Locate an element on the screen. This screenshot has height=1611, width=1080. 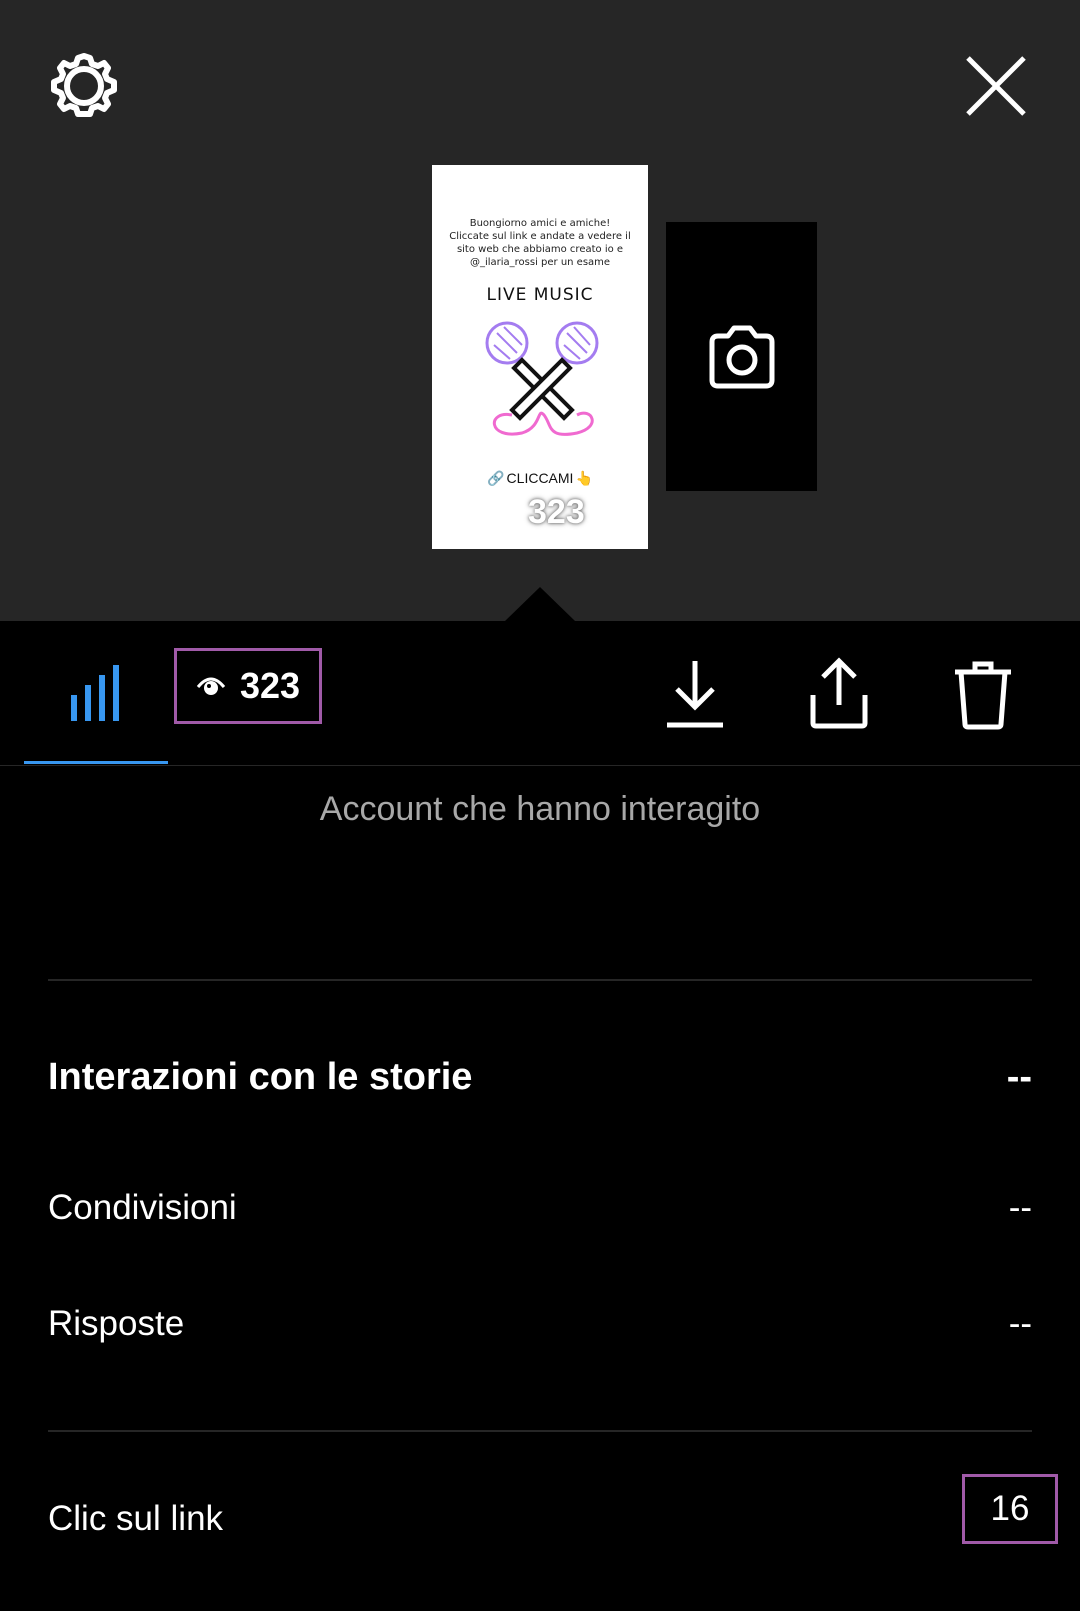
delete-button is located at coordinates (983, 695).